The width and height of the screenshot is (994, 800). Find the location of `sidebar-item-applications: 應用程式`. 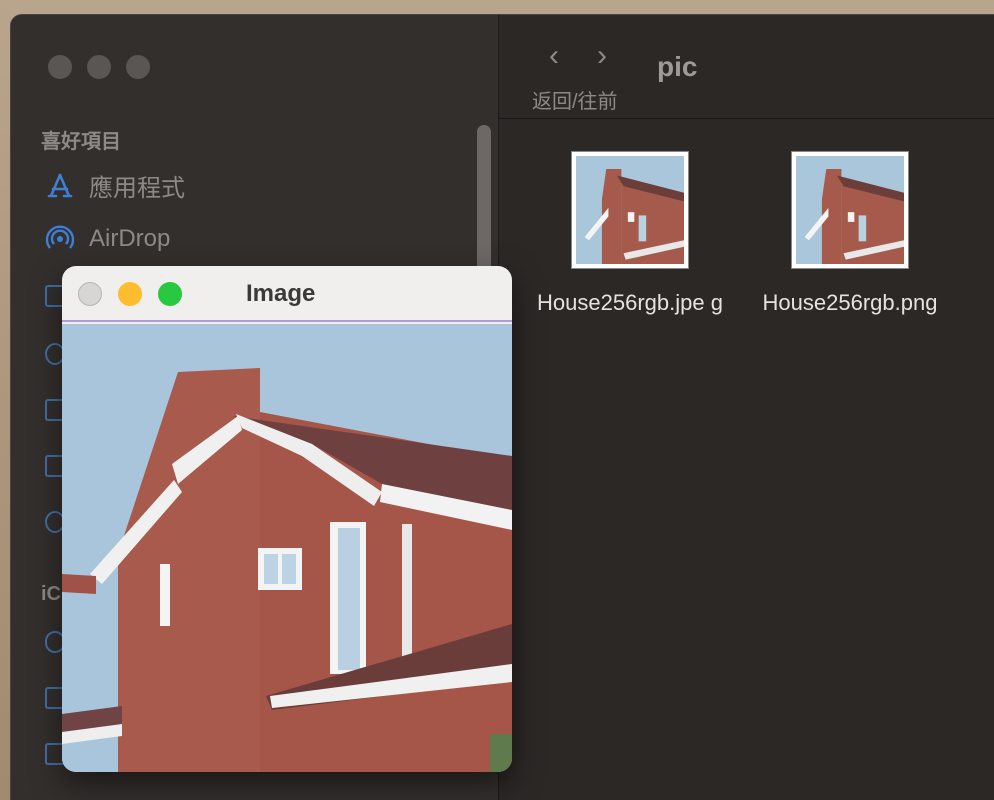

sidebar-item-applications: 應用程式 is located at coordinates (115, 185).